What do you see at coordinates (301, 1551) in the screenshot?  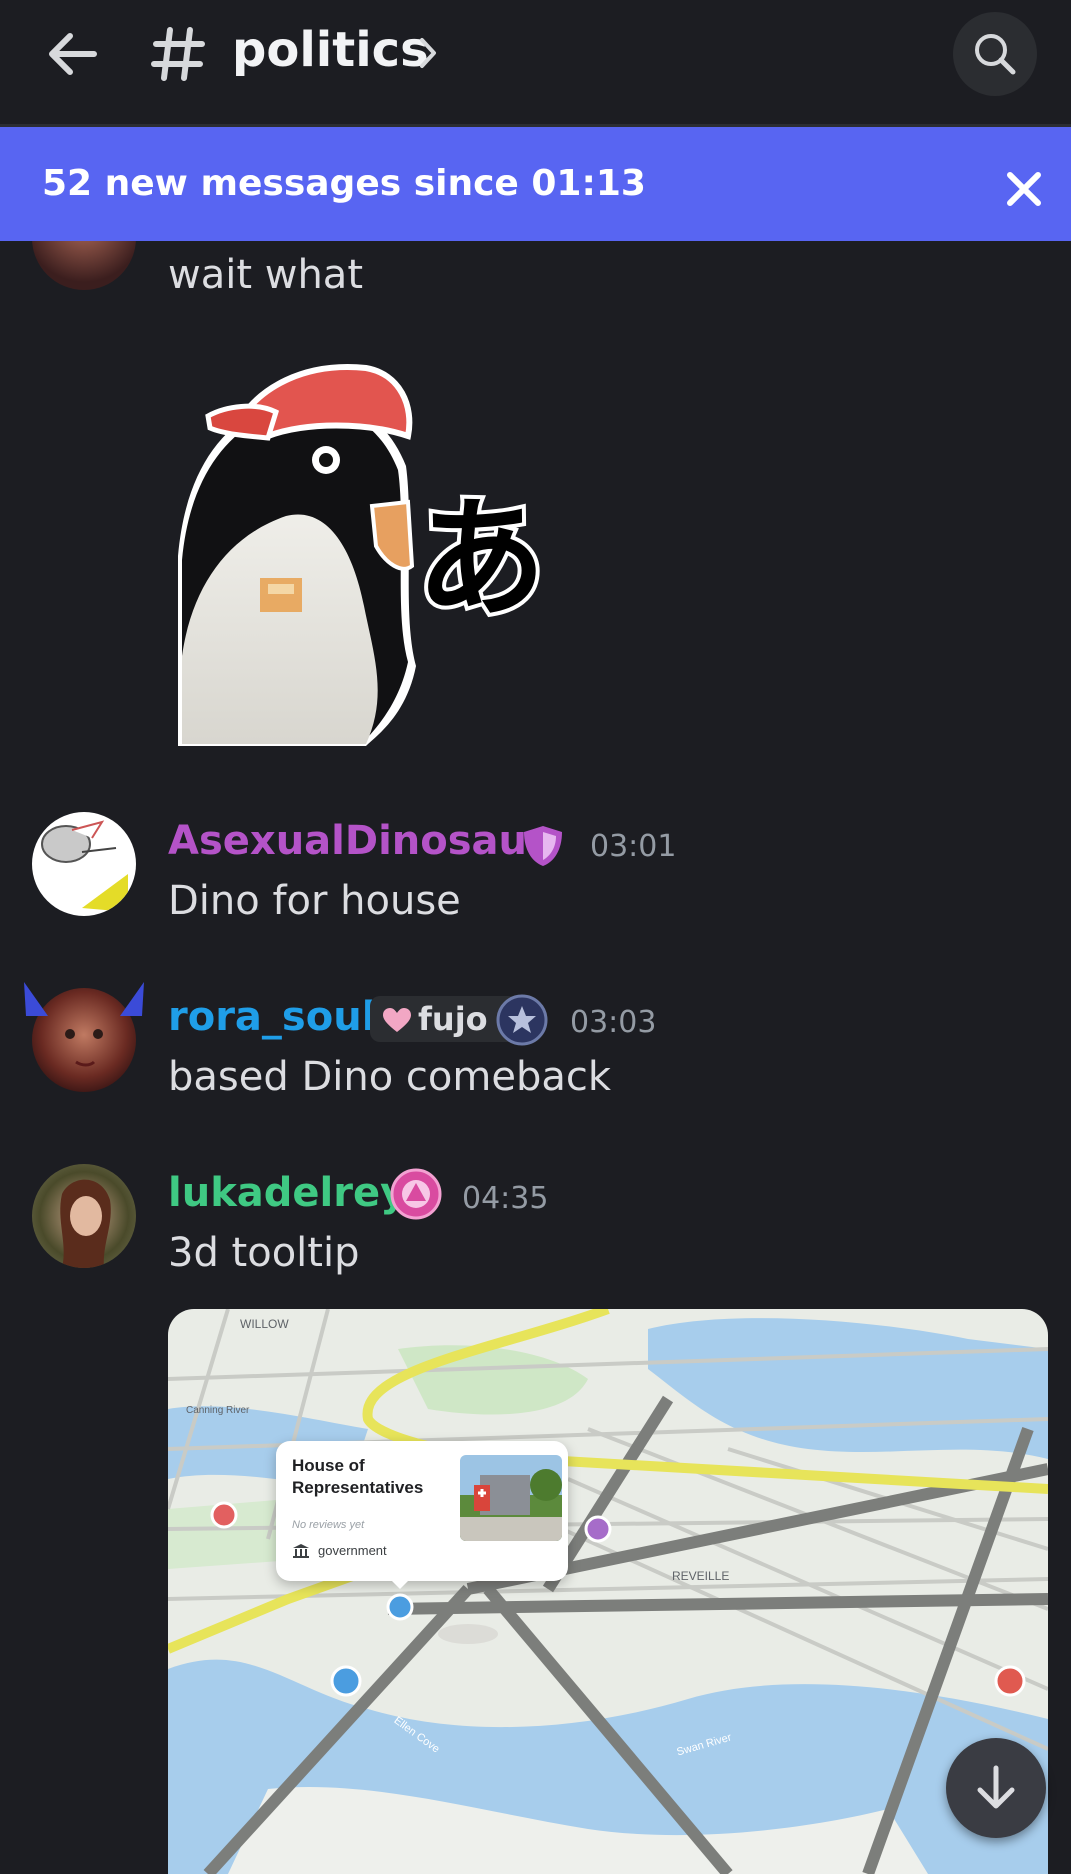 I see `government-icon` at bounding box center [301, 1551].